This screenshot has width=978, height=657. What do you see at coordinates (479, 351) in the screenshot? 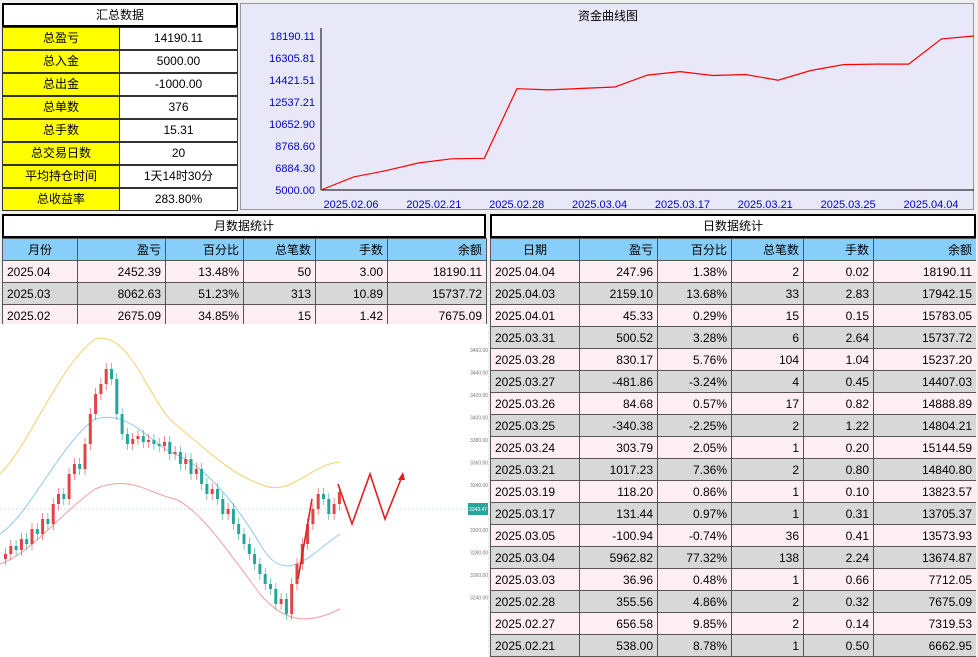
I see `price-tick-label: 3460.00` at bounding box center [479, 351].